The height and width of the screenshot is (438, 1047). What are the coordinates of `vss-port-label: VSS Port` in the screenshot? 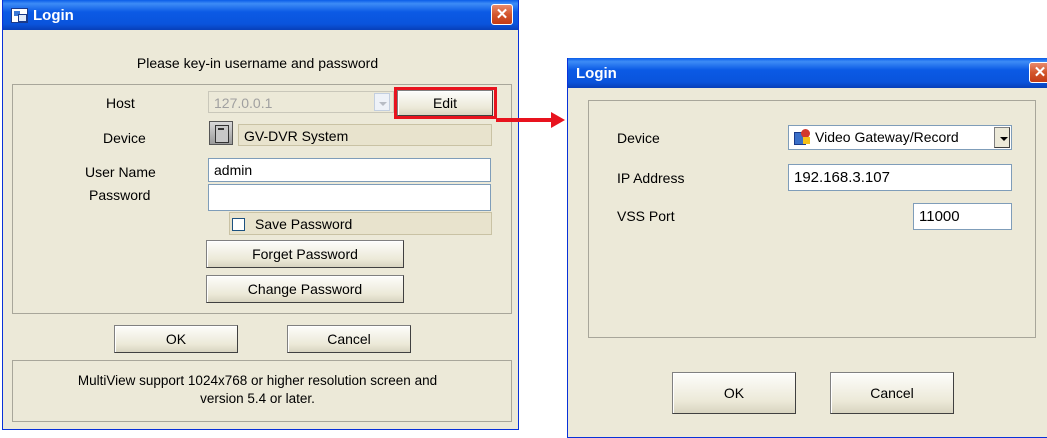 It's located at (646, 216).